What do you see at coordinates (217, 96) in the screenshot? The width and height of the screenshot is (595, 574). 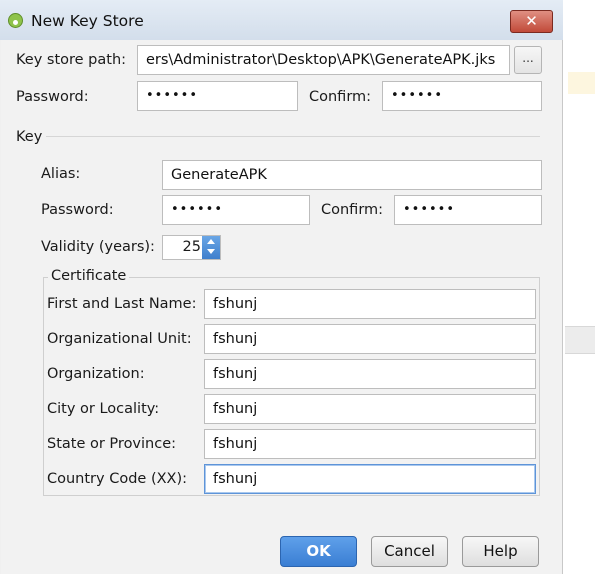 I see `keystore-password-input: ••••••` at bounding box center [217, 96].